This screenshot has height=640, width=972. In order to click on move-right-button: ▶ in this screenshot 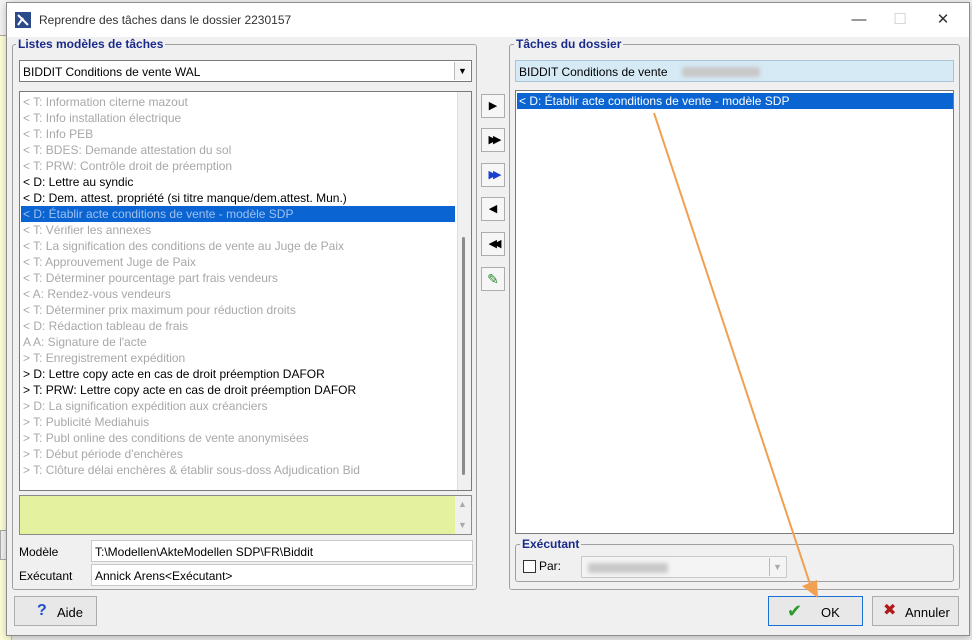, I will do `click(493, 106)`.